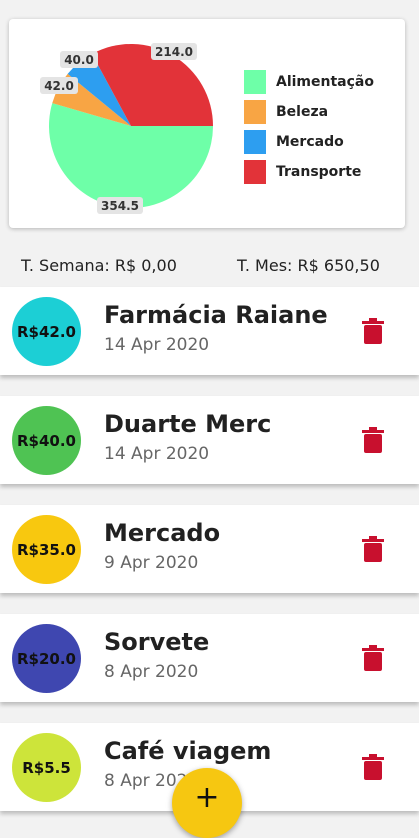 The height and width of the screenshot is (838, 419). I want to click on expense-title: Sorvete, so click(157, 642).